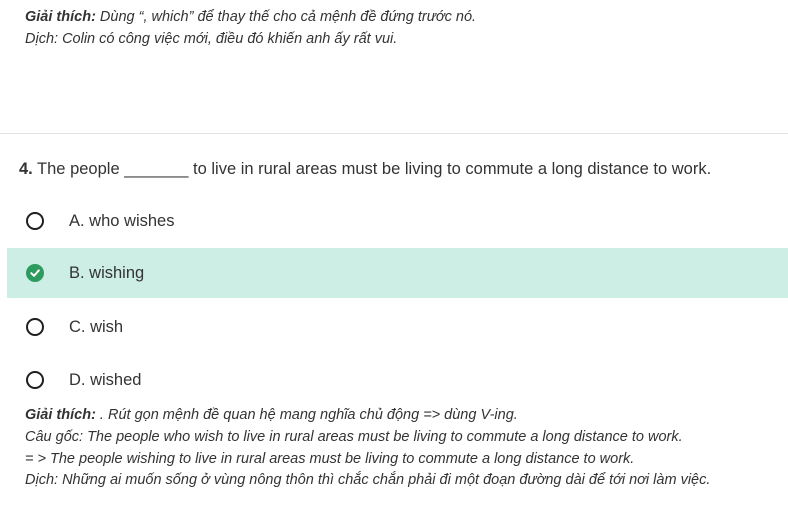  I want to click on option-label: A. who wishes, so click(122, 220).